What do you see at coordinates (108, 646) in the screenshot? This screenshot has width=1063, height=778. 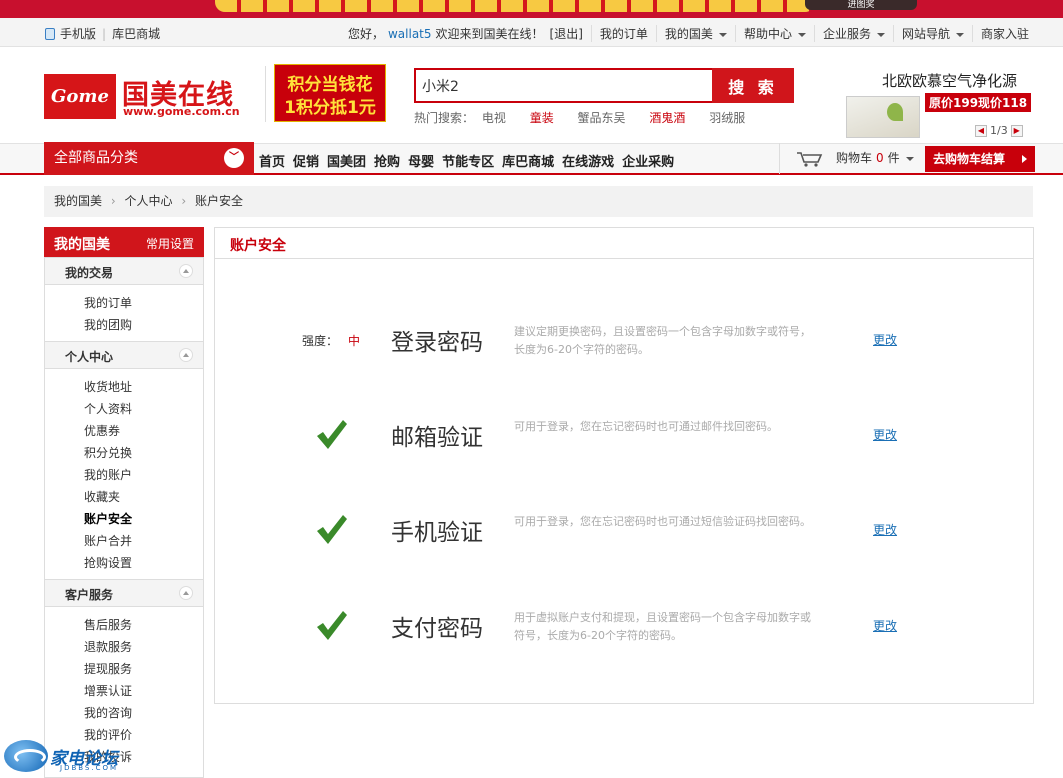 I see `sidebar-item-refund: 退款服务` at bounding box center [108, 646].